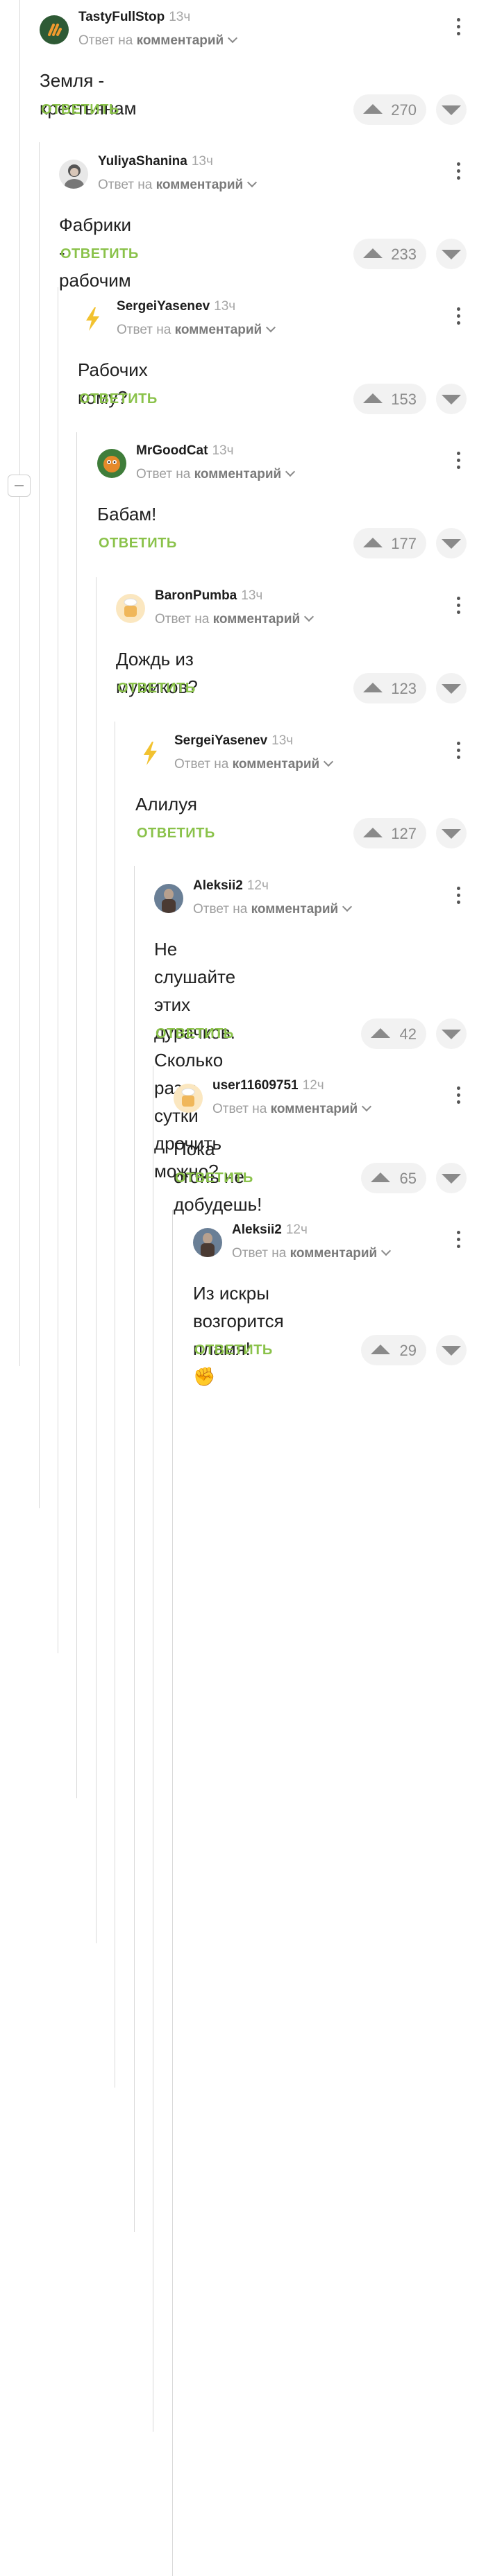  I want to click on comment-author: BaronPumba 13ч, so click(208, 596).